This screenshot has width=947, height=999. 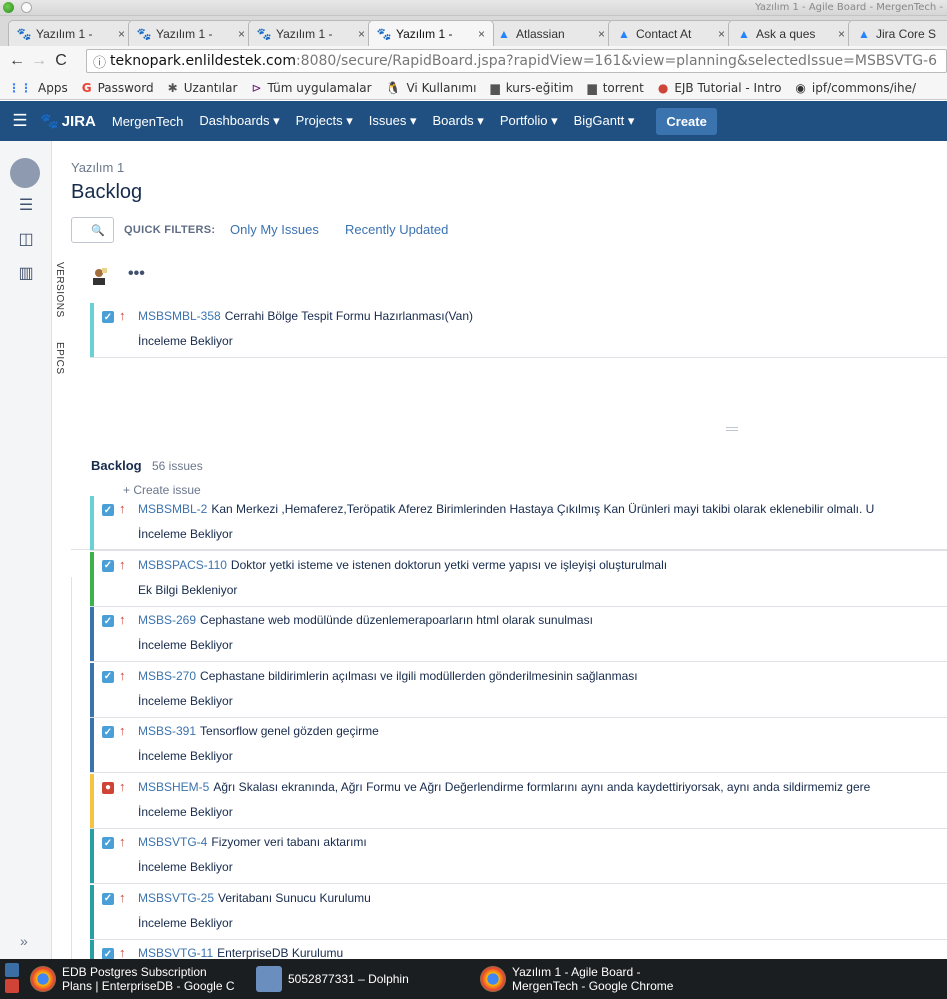 What do you see at coordinates (24, 941) in the screenshot?
I see `expand-sidebar-icon: »` at bounding box center [24, 941].